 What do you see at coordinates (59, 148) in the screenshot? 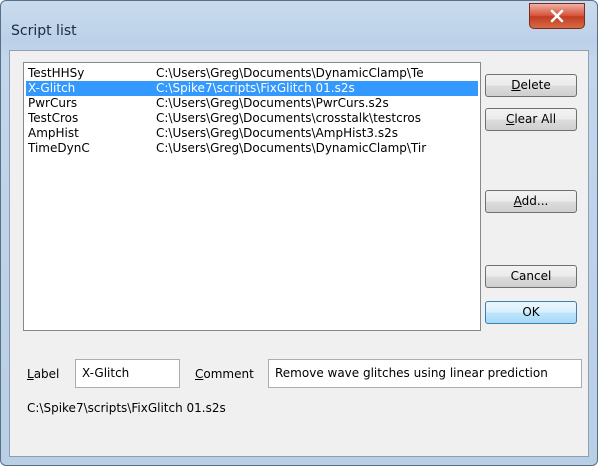
I see `script-label: TimeDynC` at bounding box center [59, 148].